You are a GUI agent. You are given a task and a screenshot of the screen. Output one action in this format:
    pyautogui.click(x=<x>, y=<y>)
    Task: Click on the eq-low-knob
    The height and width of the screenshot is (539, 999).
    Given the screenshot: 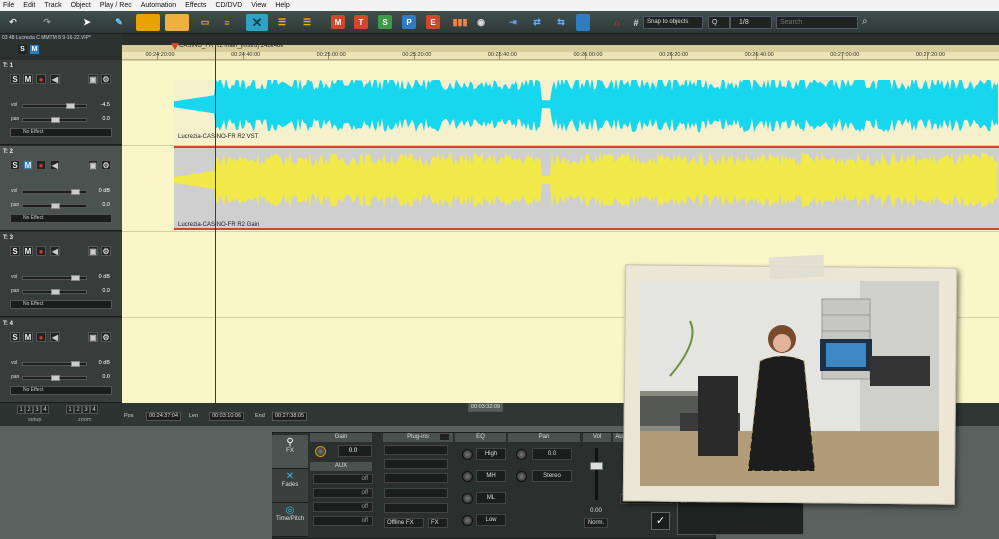 What is the action you would take?
    pyautogui.click(x=467, y=520)
    